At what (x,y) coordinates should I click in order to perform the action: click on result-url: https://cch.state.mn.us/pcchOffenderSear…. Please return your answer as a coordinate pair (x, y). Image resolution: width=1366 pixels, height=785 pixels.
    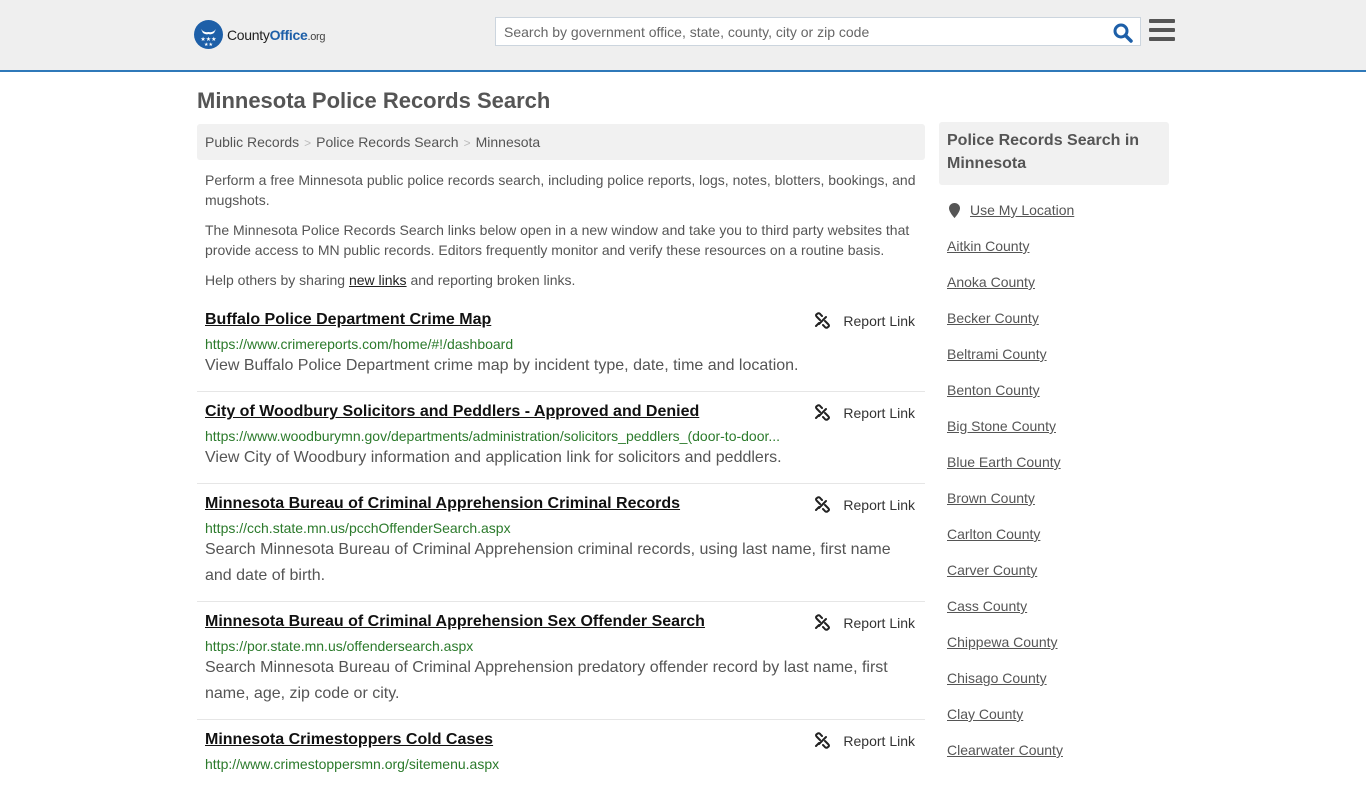
    Looking at the image, I should click on (358, 528).